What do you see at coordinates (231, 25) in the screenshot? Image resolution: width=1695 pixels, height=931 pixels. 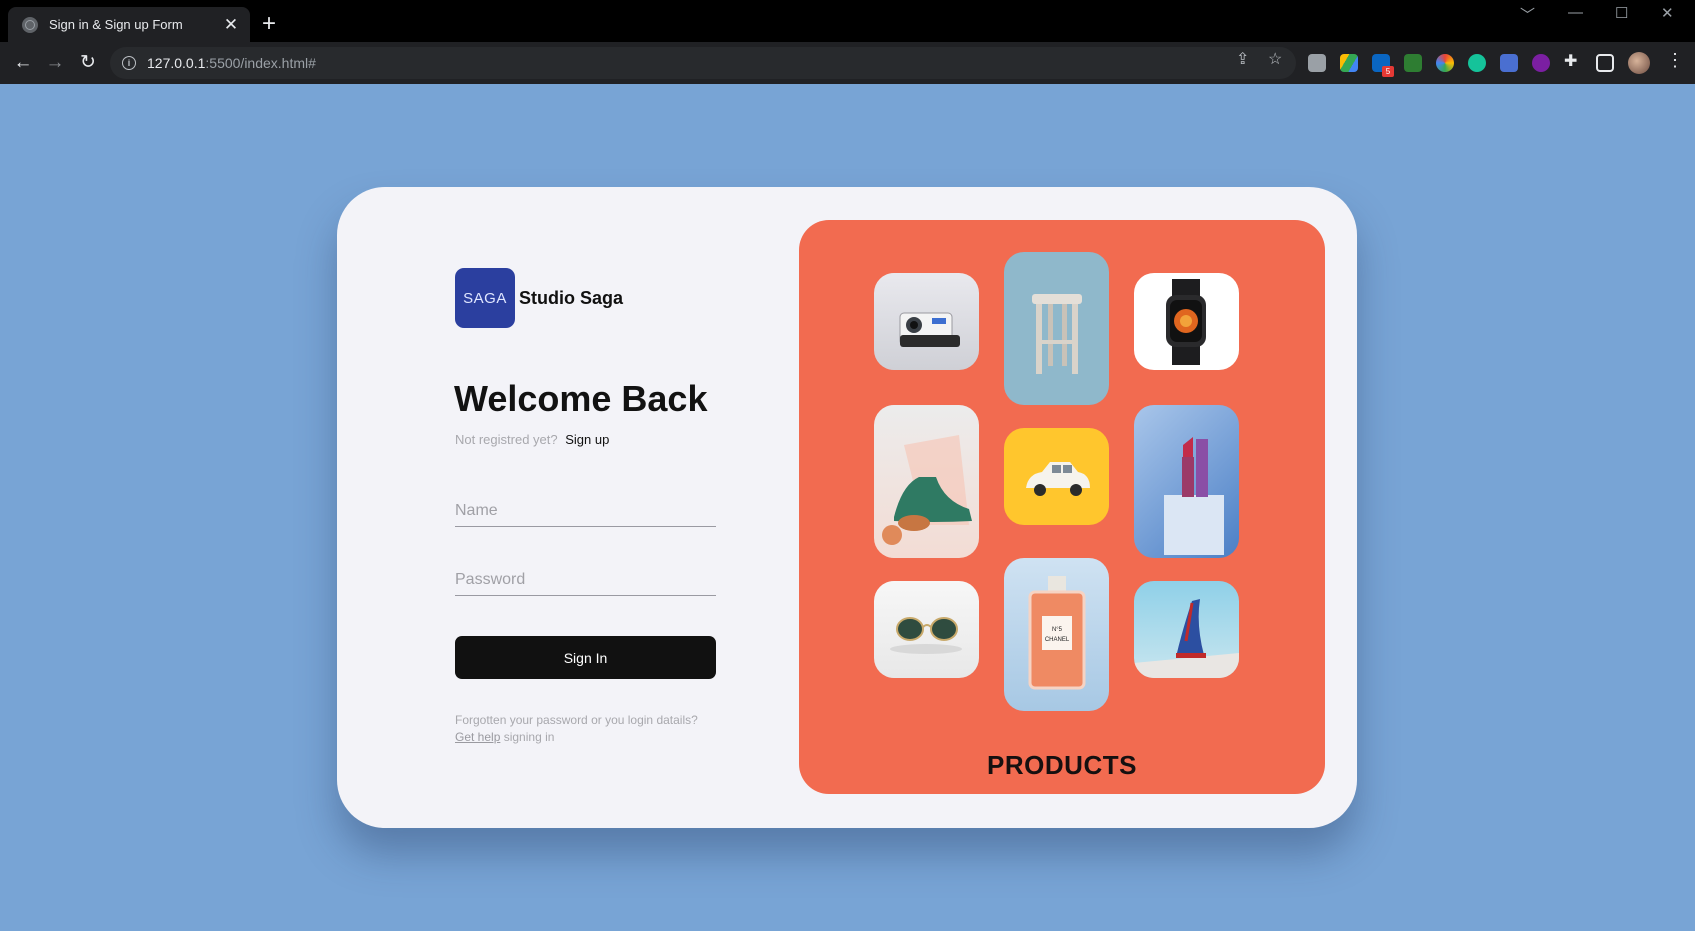 I see `tab-close-icon: ✕` at bounding box center [231, 25].